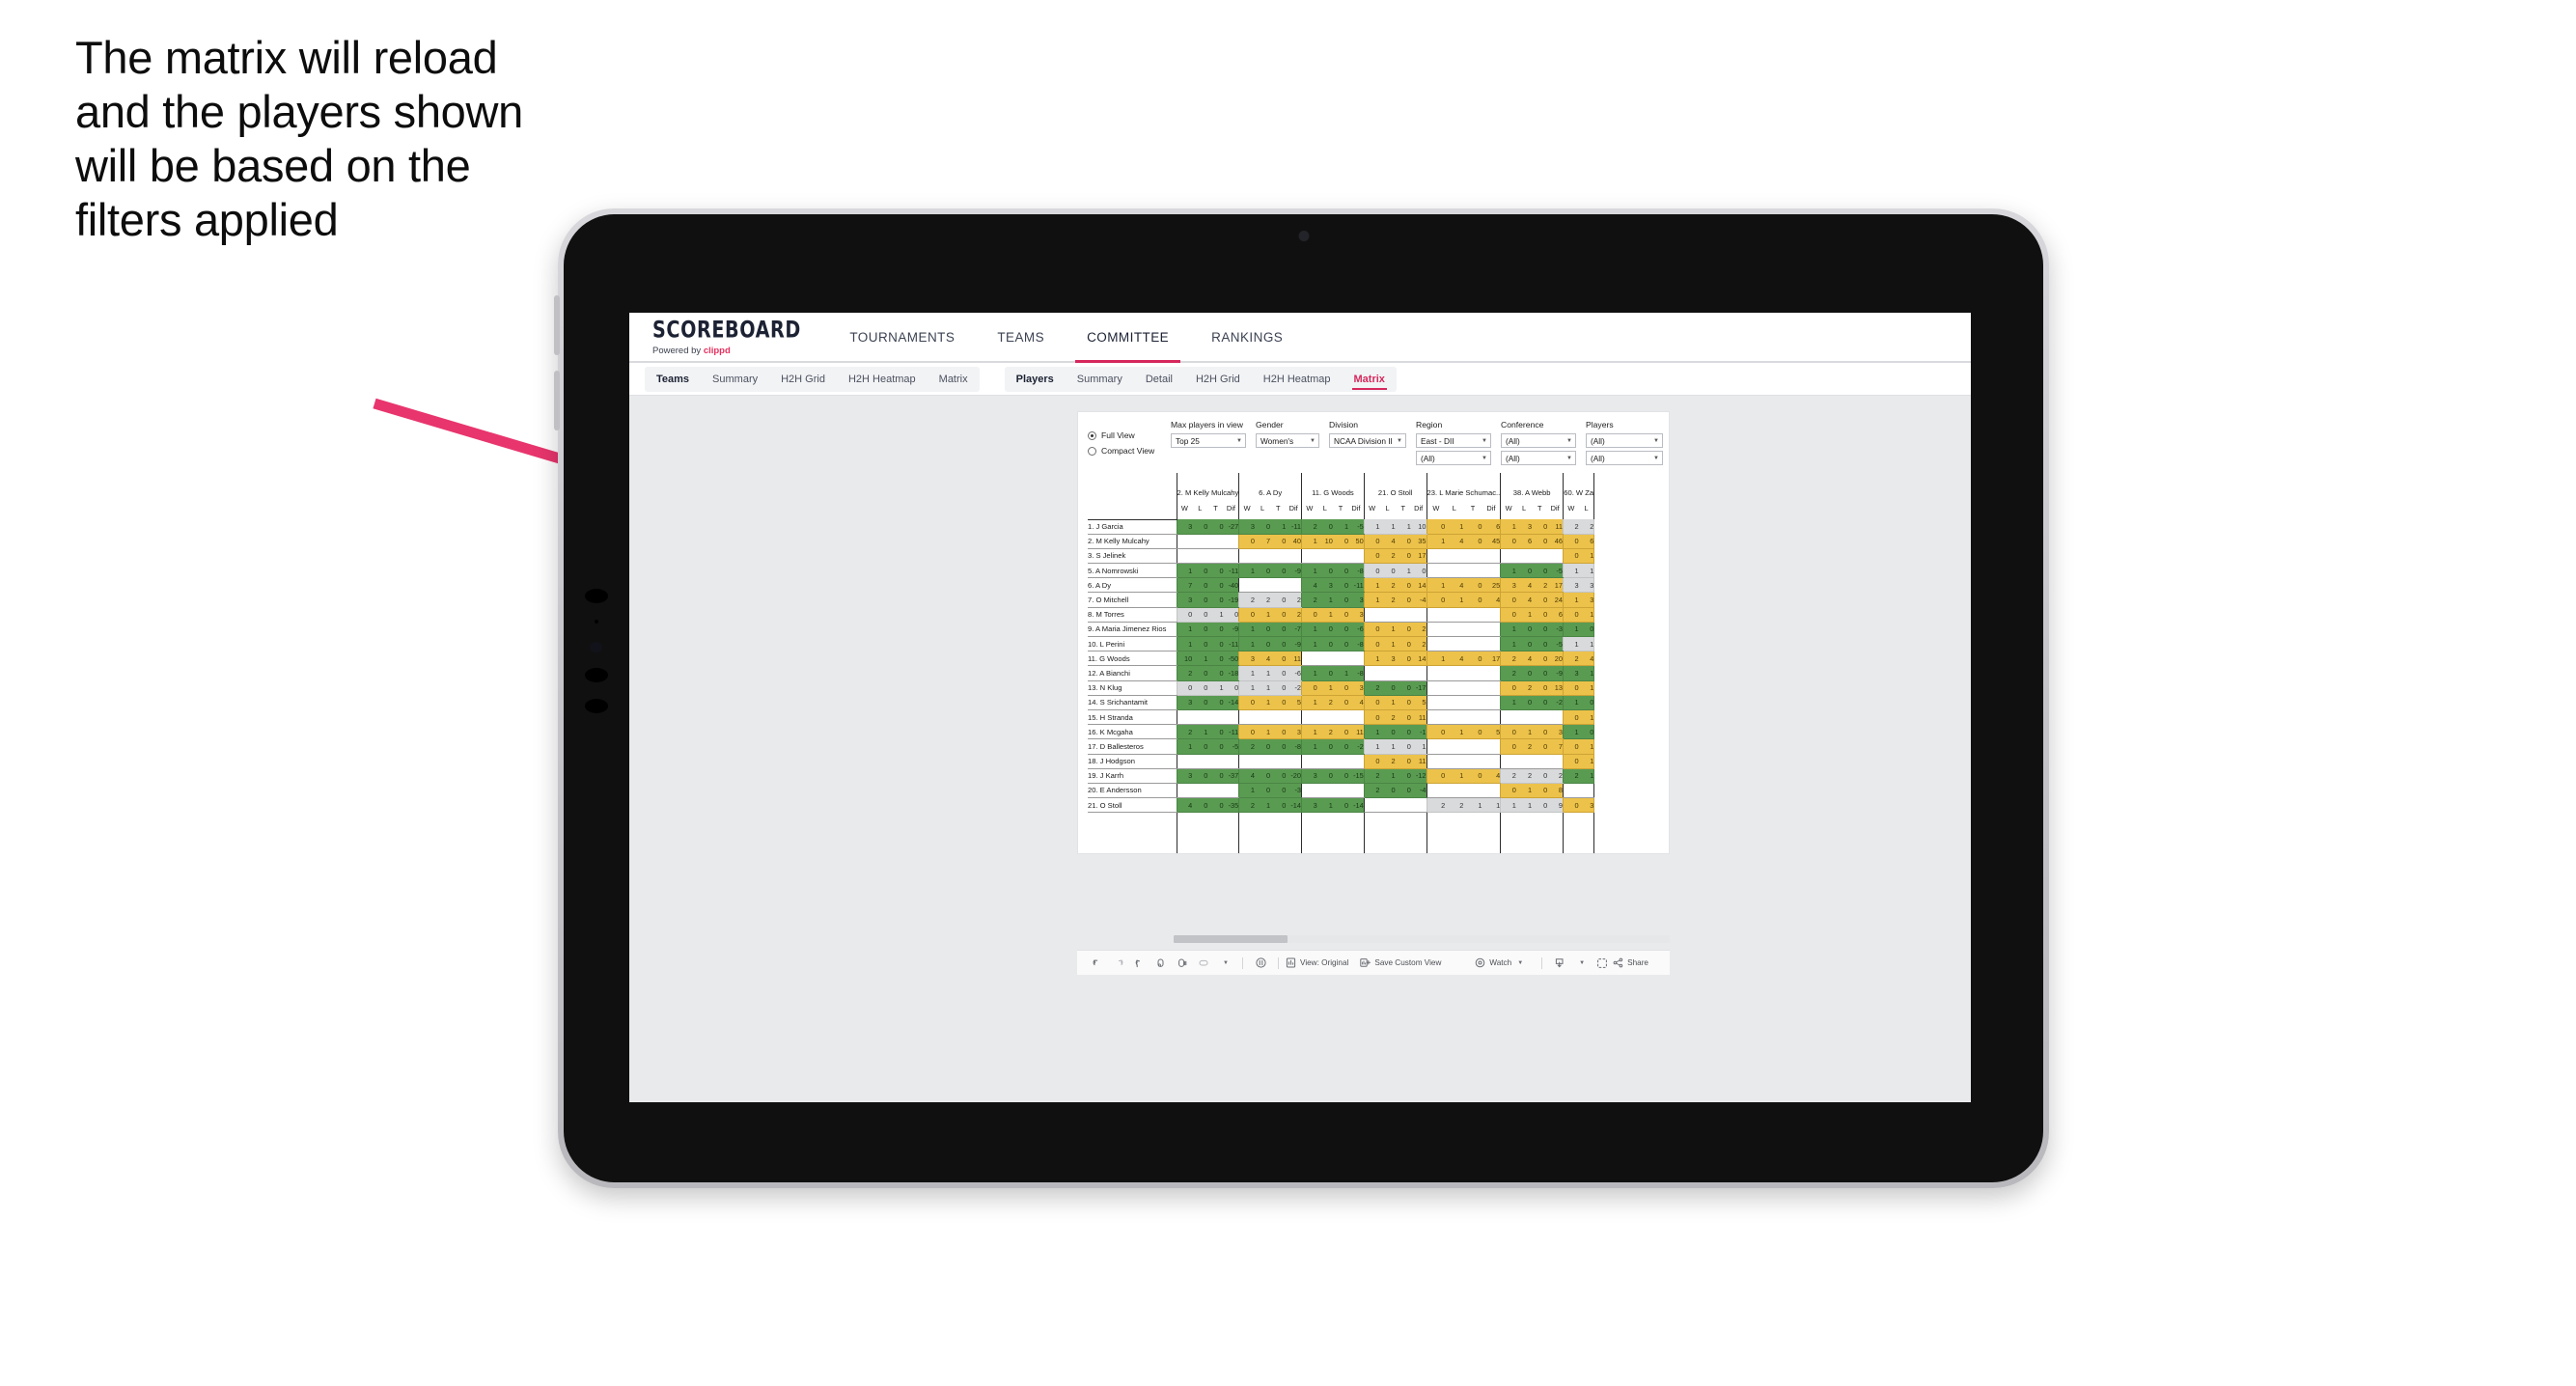 The width and height of the screenshot is (2576, 1386). Describe the element at coordinates (1418, 702) in the screenshot. I see `matrix-cell: 5` at that location.